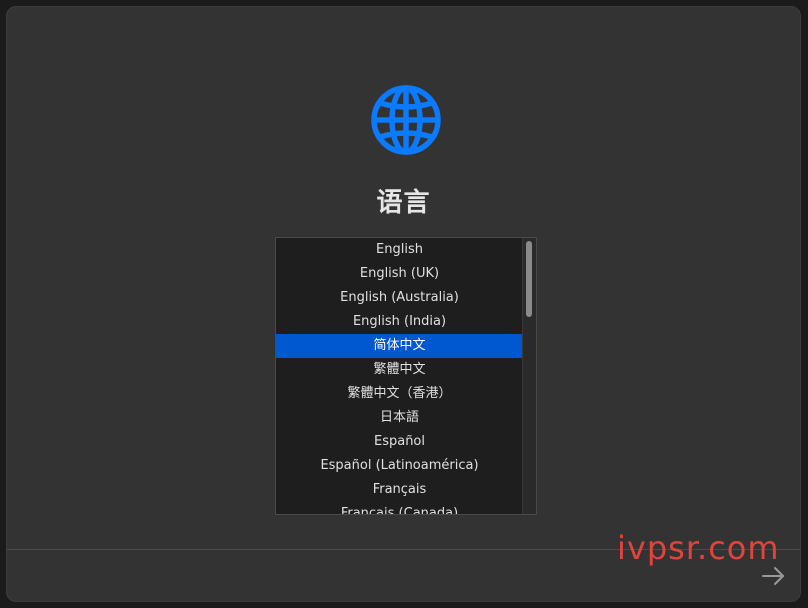 This screenshot has height=608, width=808. What do you see at coordinates (399, 418) in the screenshot?
I see `language-option: 日本語` at bounding box center [399, 418].